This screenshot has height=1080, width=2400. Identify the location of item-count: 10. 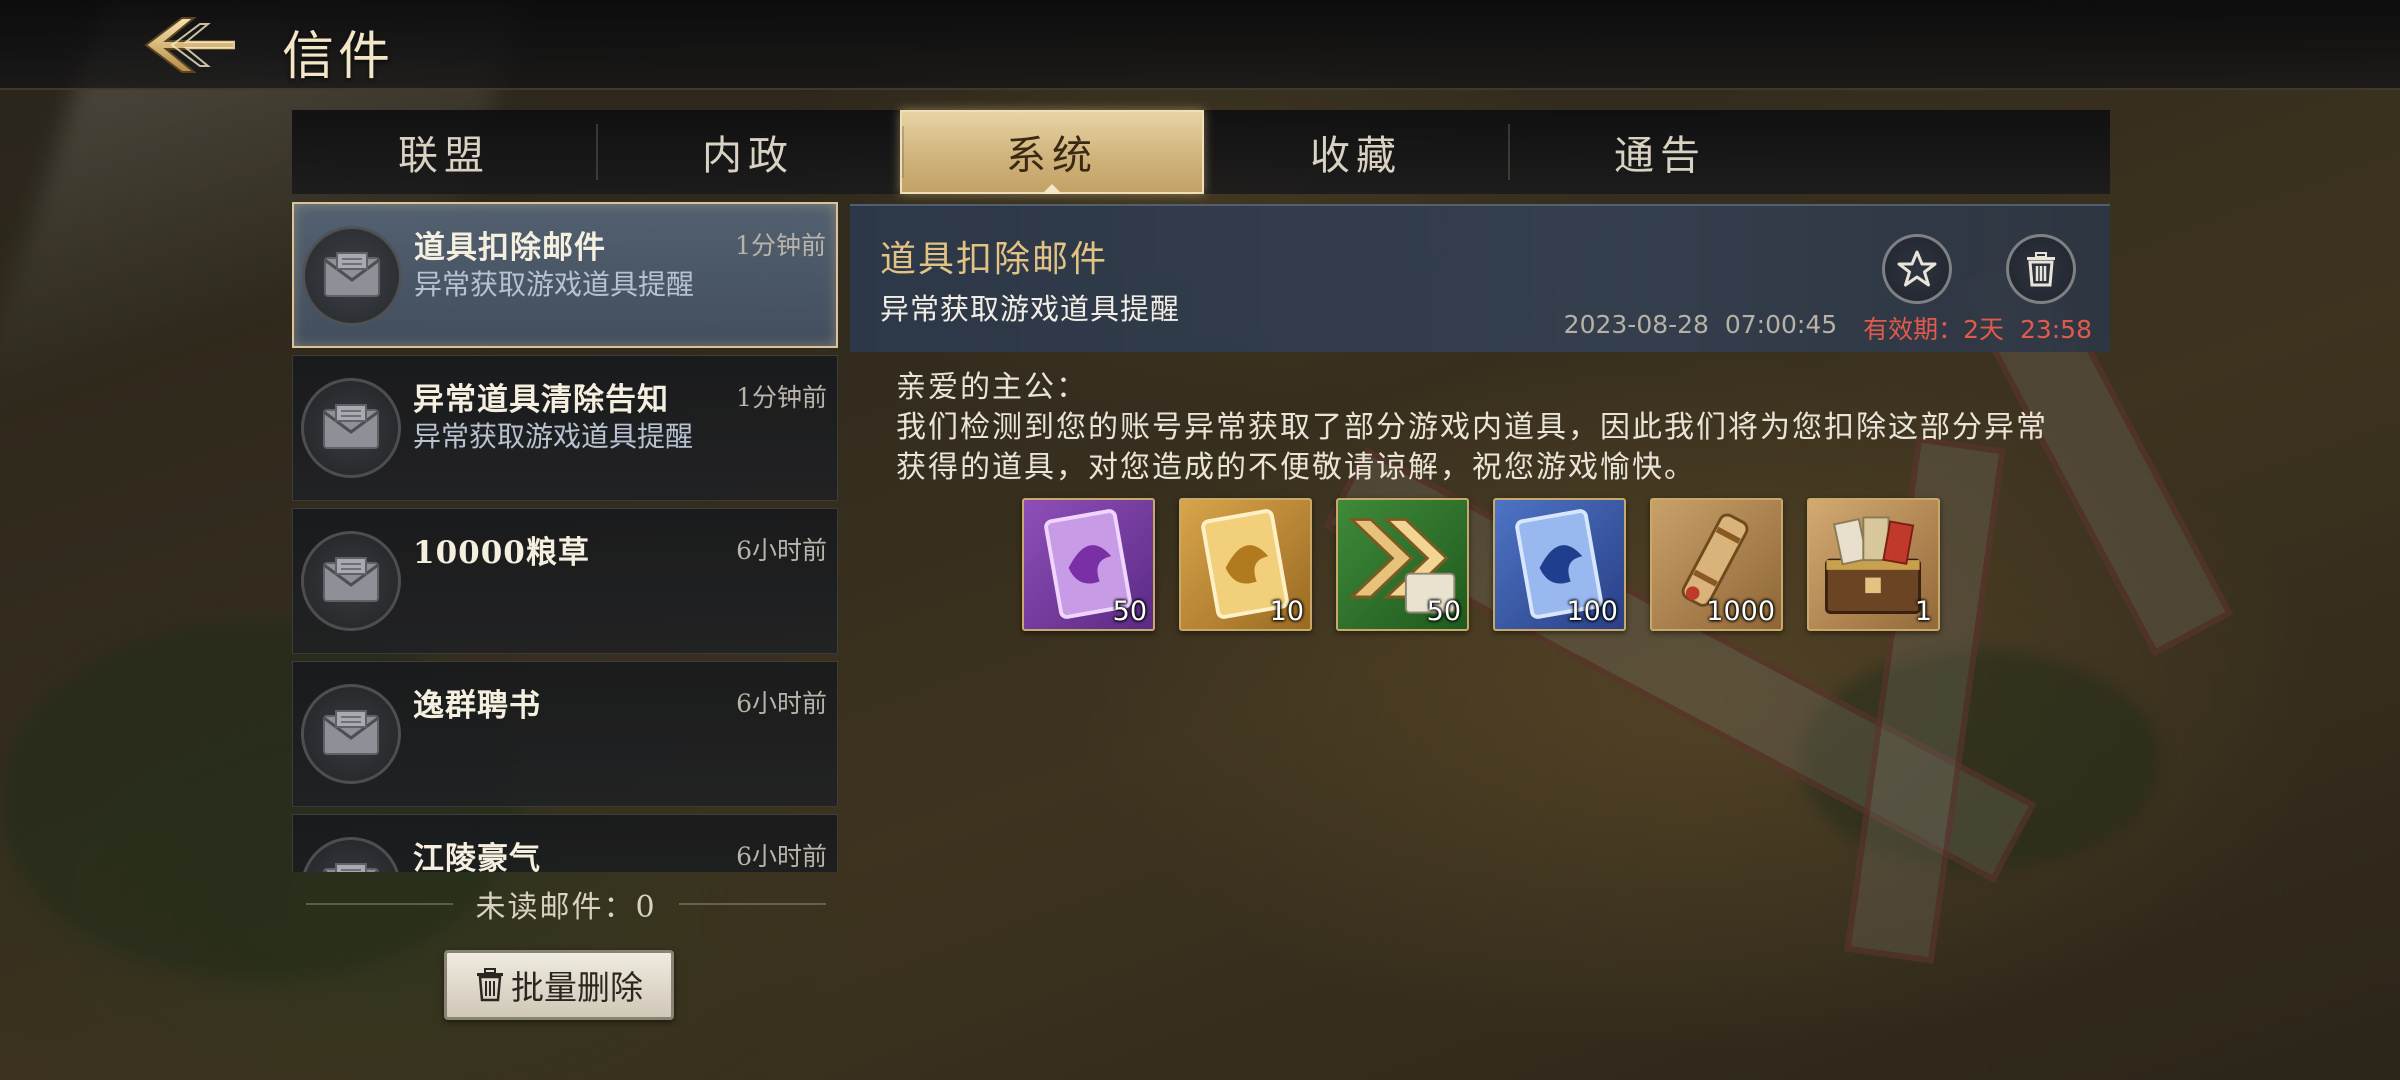
(1286, 611).